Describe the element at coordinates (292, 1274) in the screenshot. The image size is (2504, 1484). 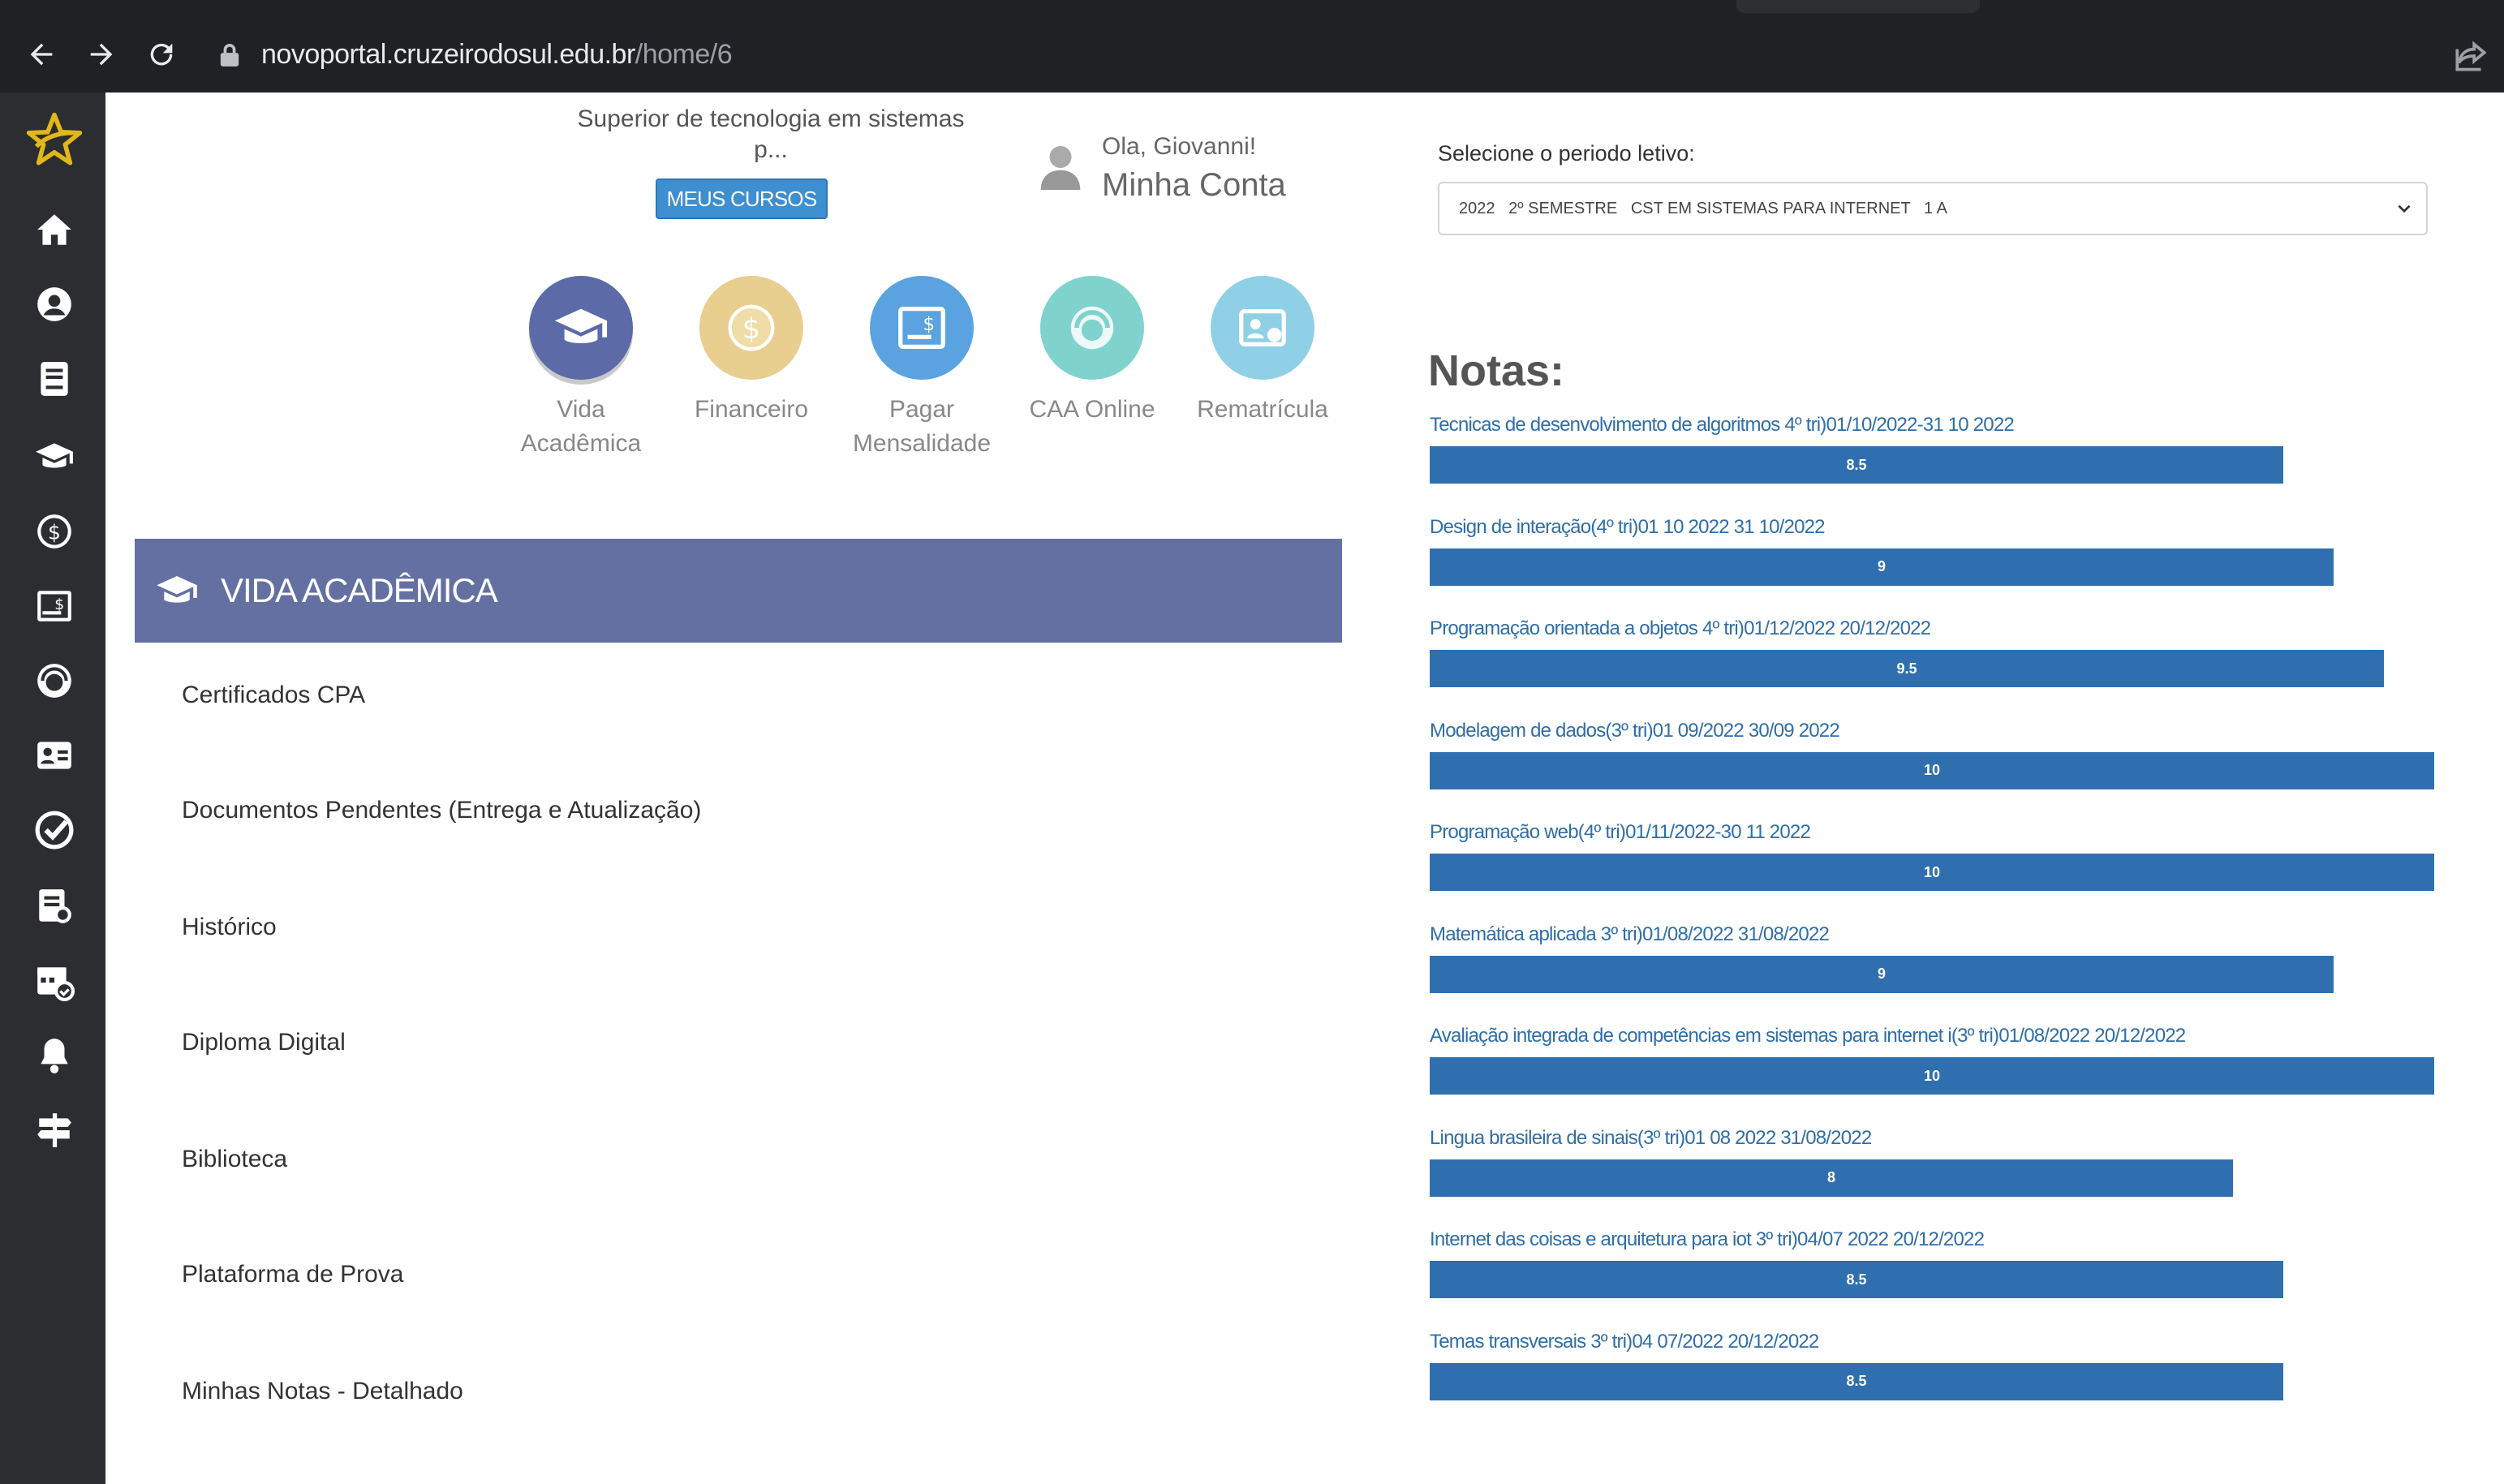
I see `menu-item-plataforma-de-prova: Plataforma de Prova` at that location.